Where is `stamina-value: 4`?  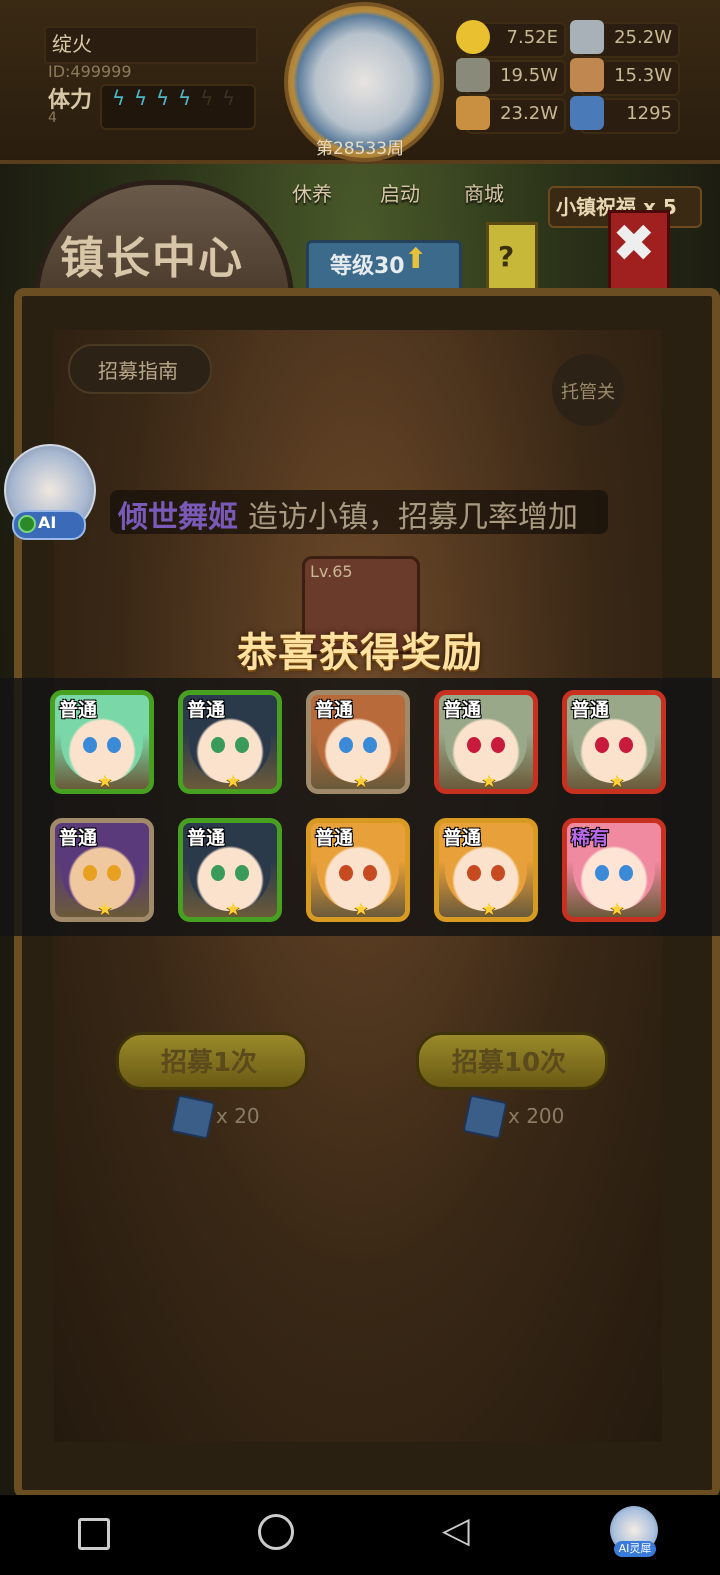
stamina-value: 4 is located at coordinates (52, 118).